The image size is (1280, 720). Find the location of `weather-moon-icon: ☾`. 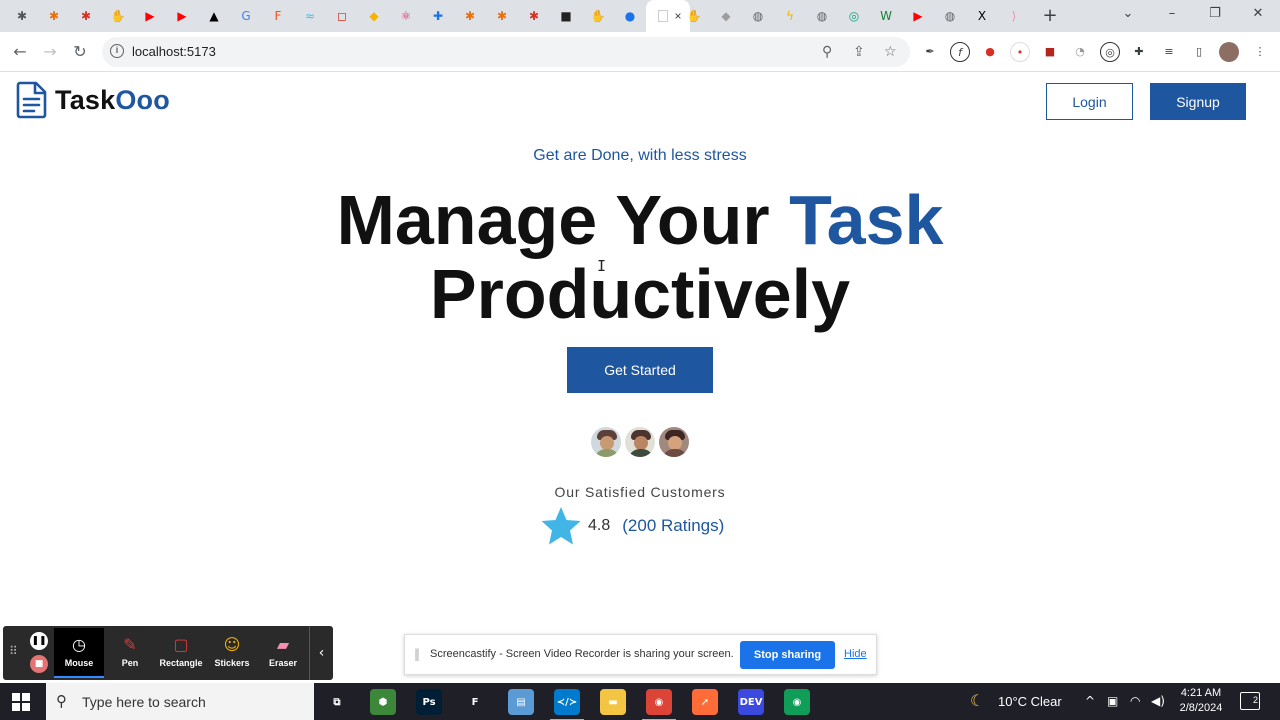

weather-moon-icon: ☾ is located at coordinates (977, 700).